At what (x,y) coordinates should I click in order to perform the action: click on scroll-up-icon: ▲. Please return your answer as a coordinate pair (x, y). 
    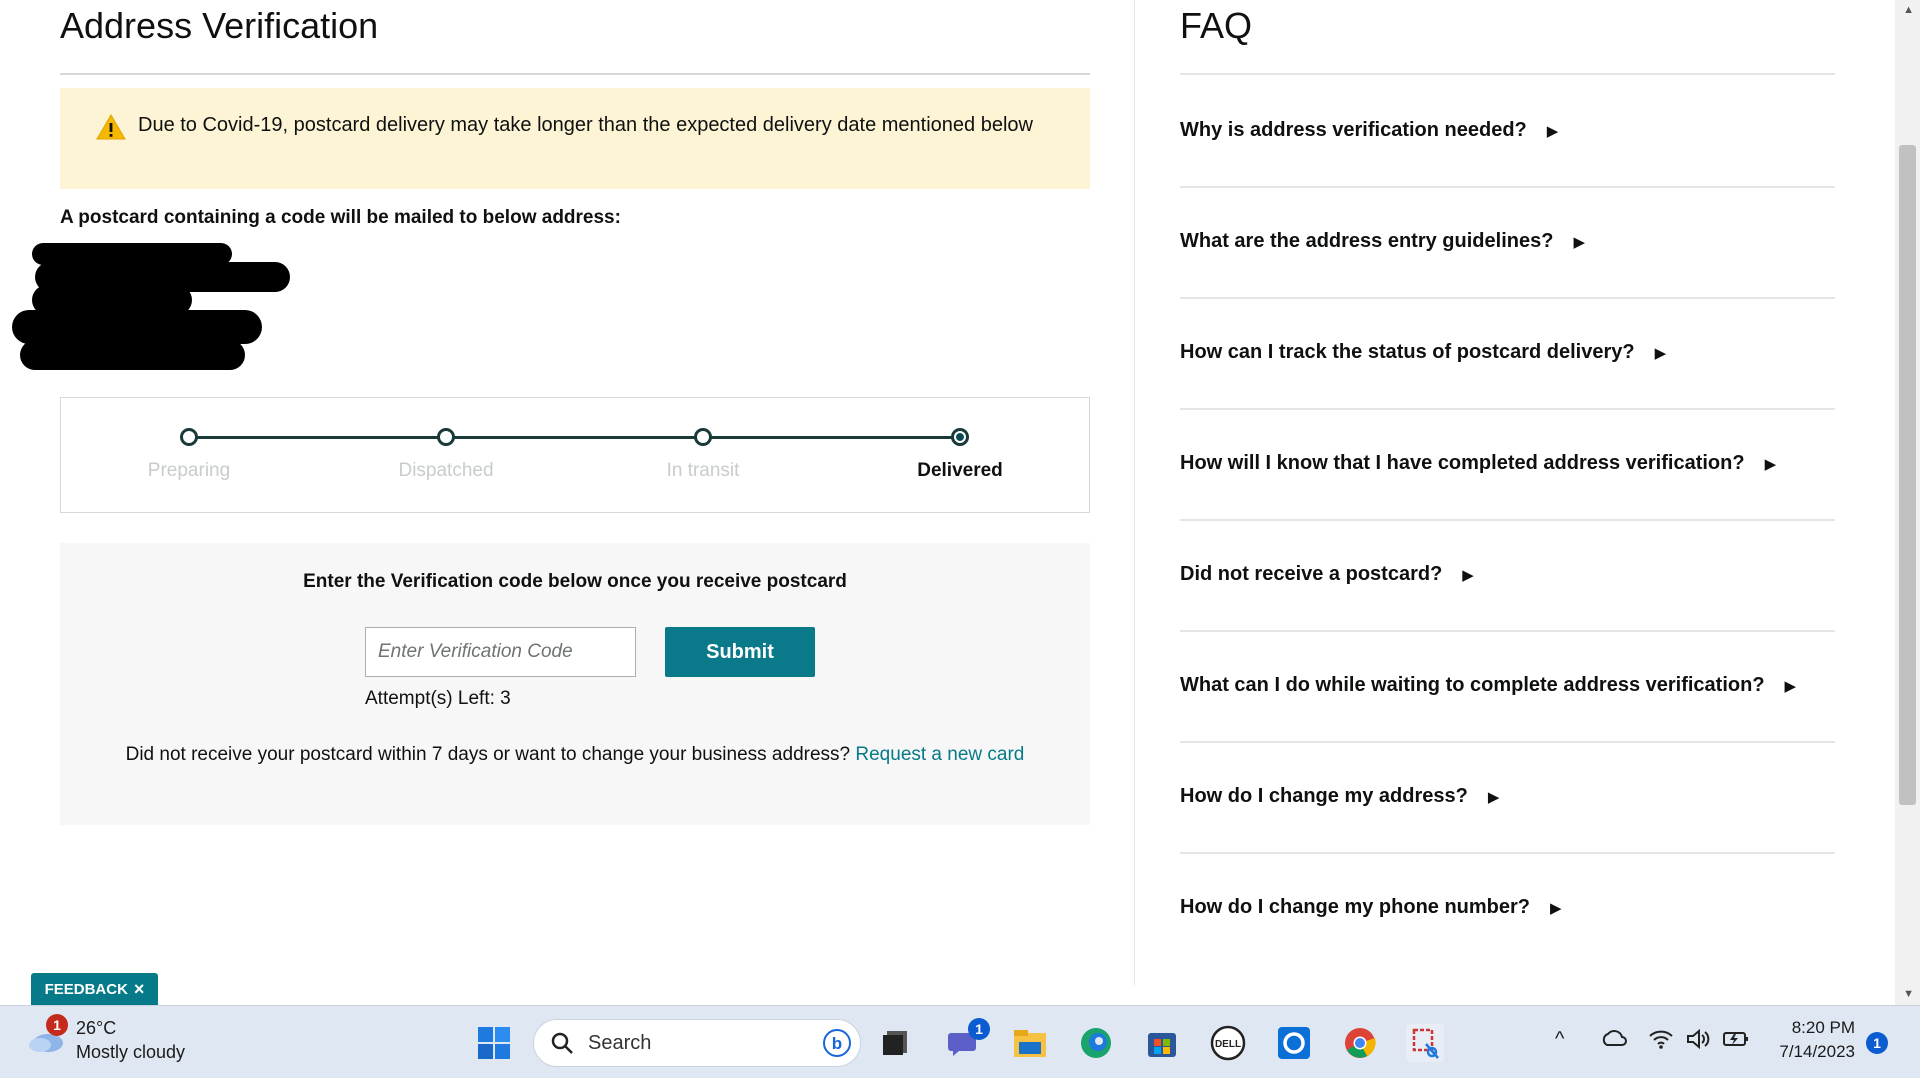
    Looking at the image, I should click on (1908, 10).